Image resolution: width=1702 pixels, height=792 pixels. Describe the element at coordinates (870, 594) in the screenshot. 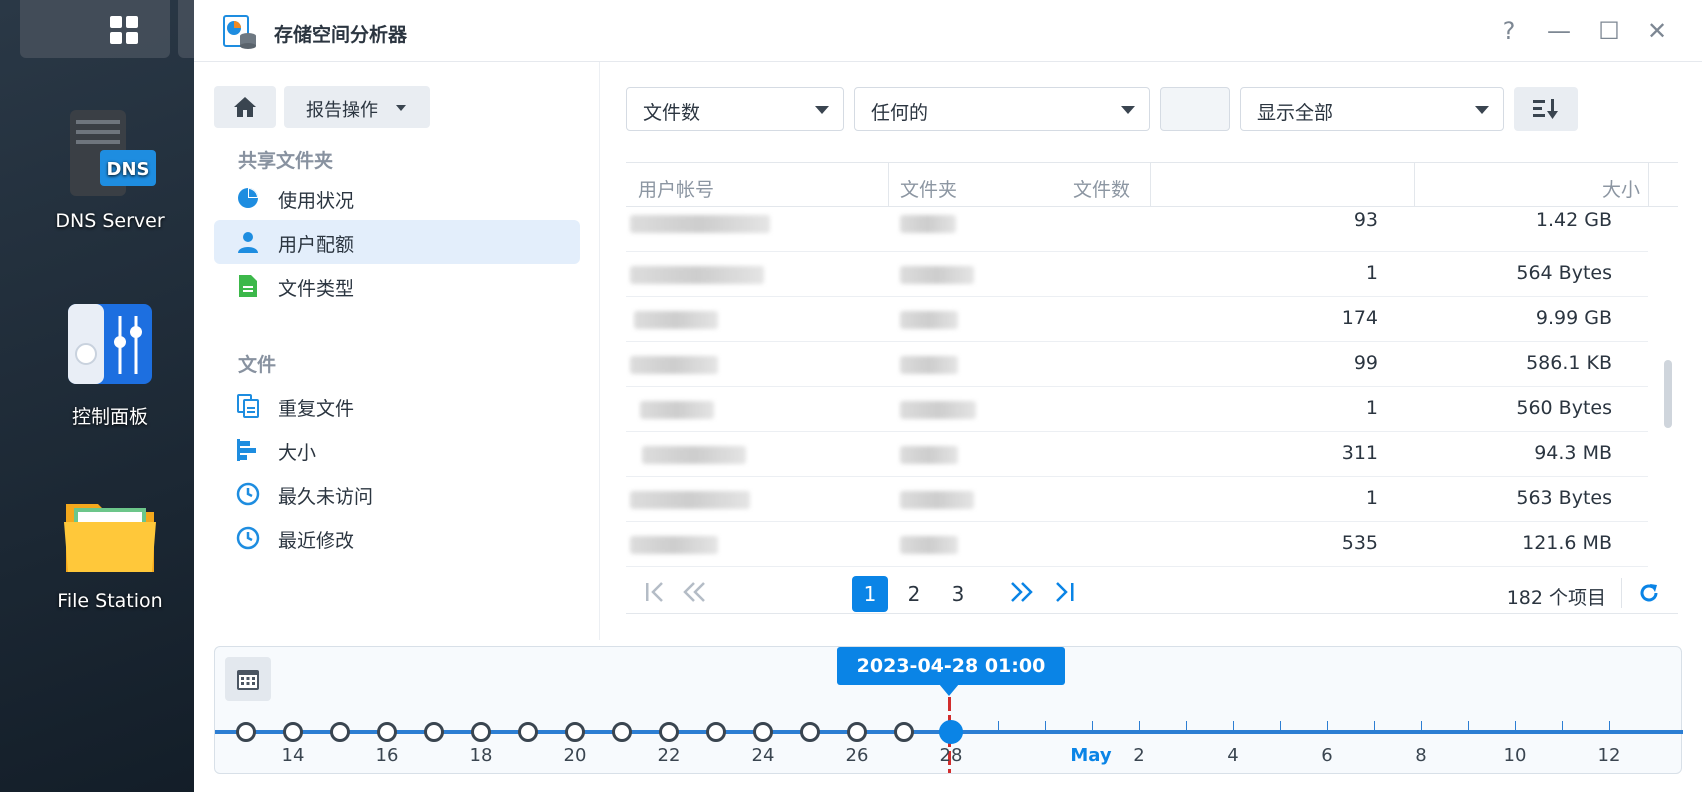

I see `page-1-button: 1` at that location.